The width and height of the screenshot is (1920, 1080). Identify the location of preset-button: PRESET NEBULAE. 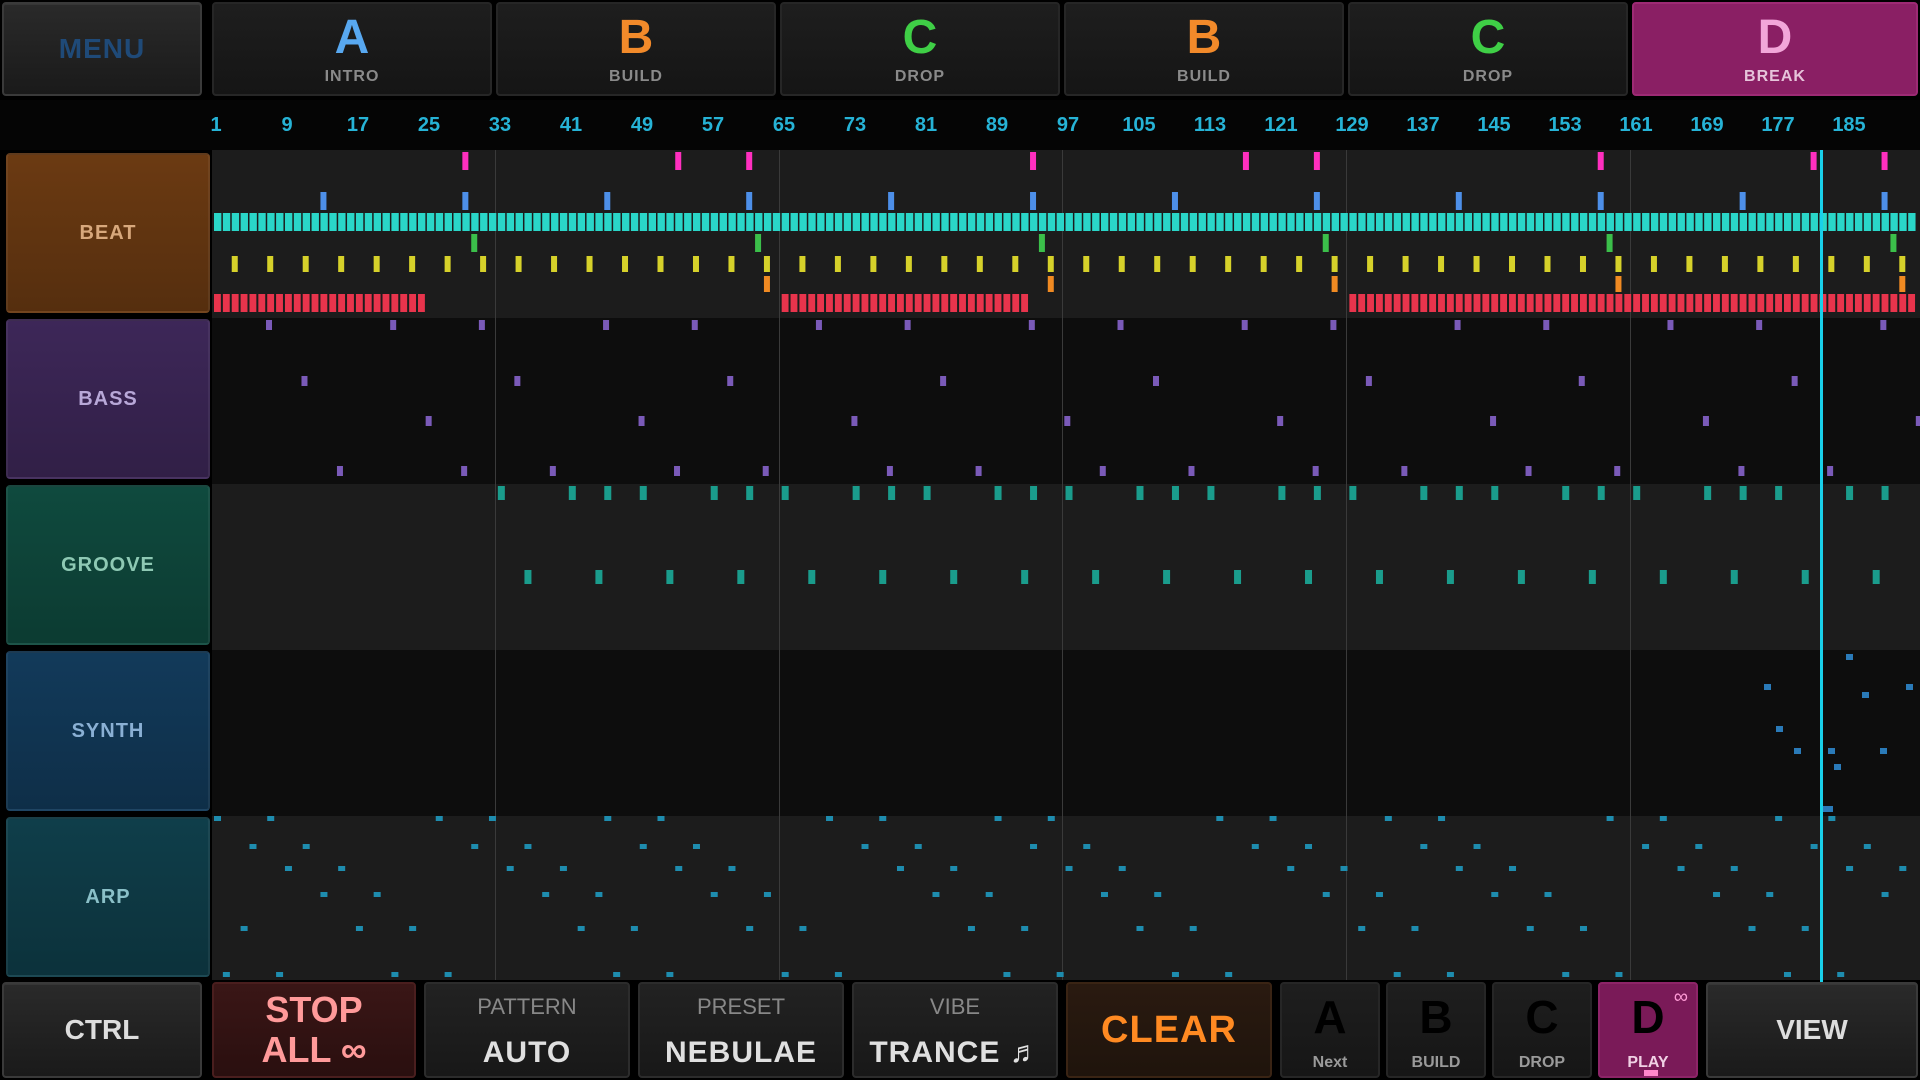
(741, 1030).